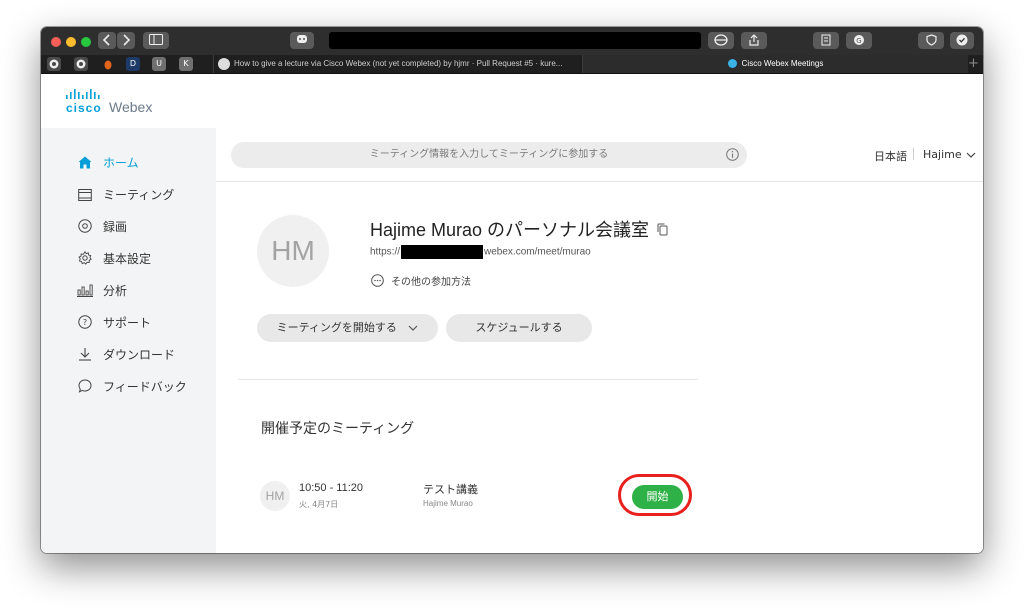 The image size is (1024, 608). I want to click on sidebar-item-feedback: フィードバック, so click(142, 386).